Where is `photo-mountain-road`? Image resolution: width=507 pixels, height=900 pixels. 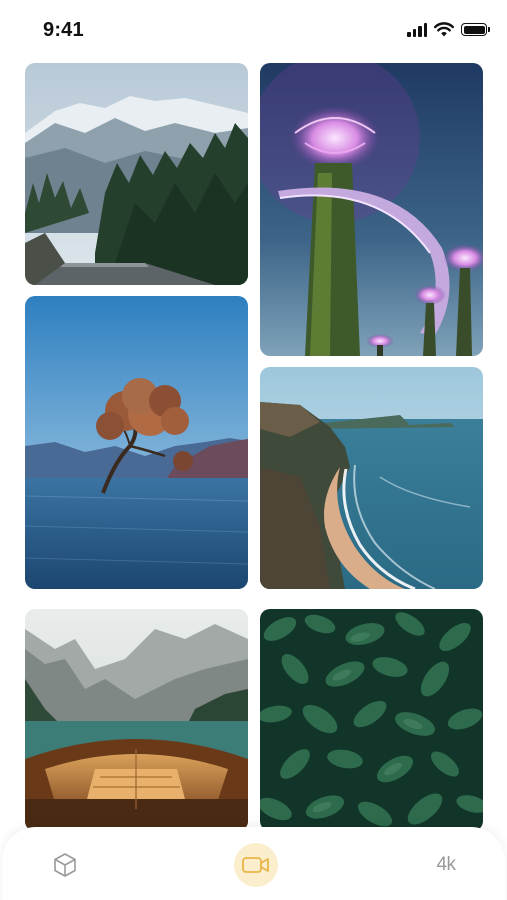 photo-mountain-road is located at coordinates (136, 174).